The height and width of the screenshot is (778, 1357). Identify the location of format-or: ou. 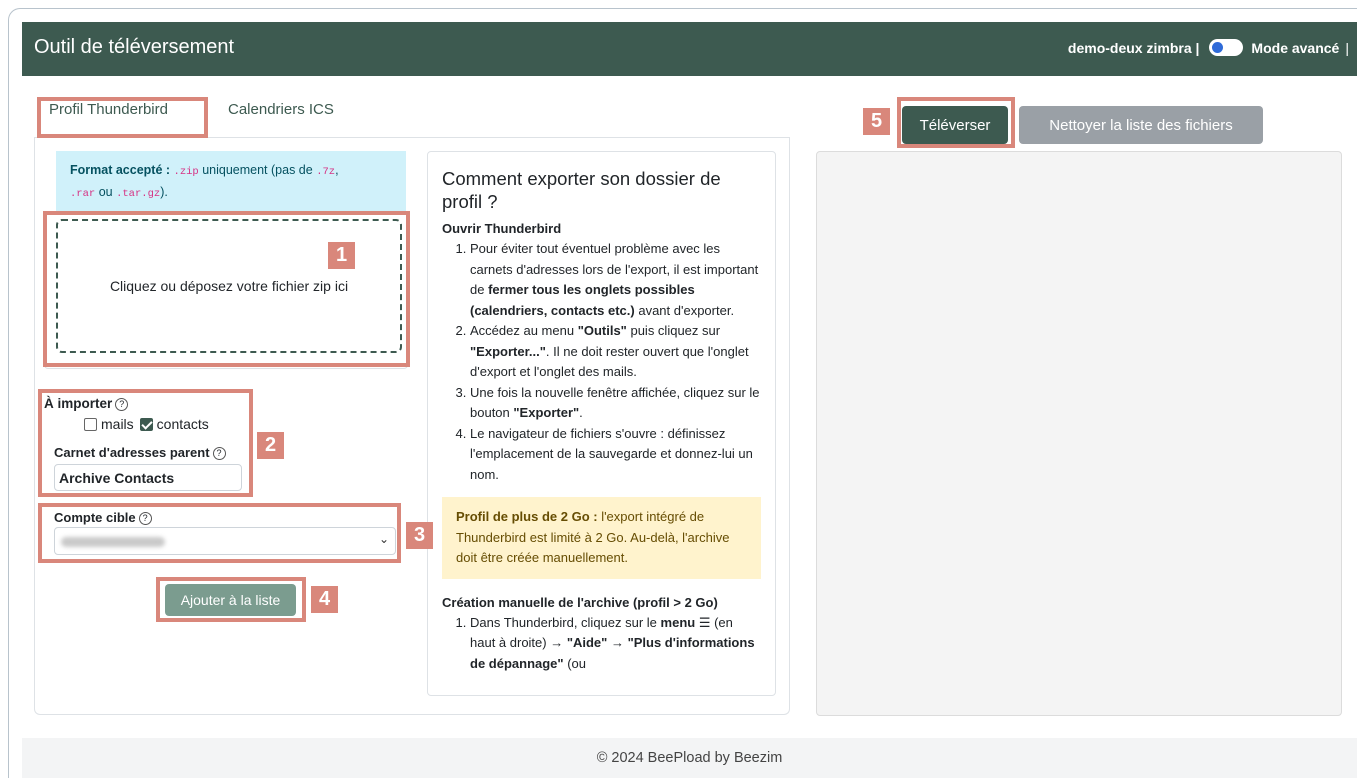
(106, 192).